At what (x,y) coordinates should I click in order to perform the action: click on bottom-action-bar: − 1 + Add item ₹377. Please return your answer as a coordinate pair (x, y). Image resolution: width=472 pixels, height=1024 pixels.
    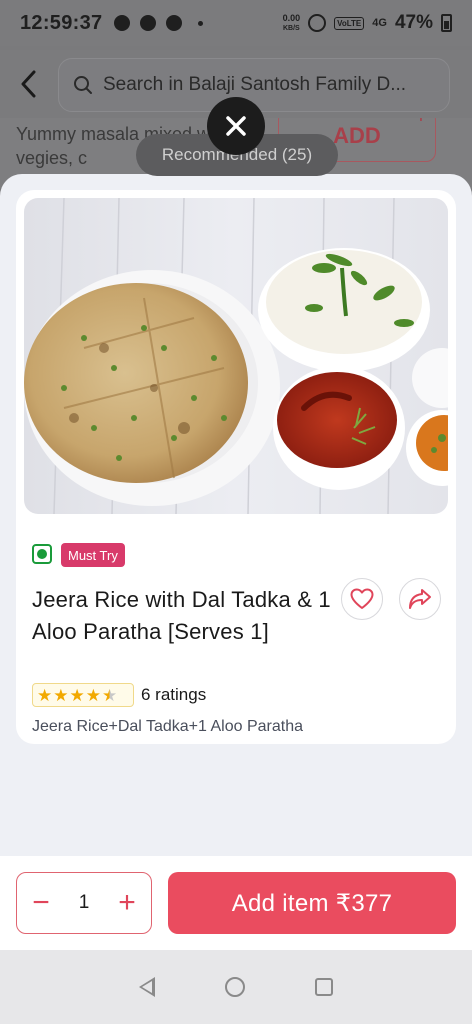
    Looking at the image, I should click on (236, 903).